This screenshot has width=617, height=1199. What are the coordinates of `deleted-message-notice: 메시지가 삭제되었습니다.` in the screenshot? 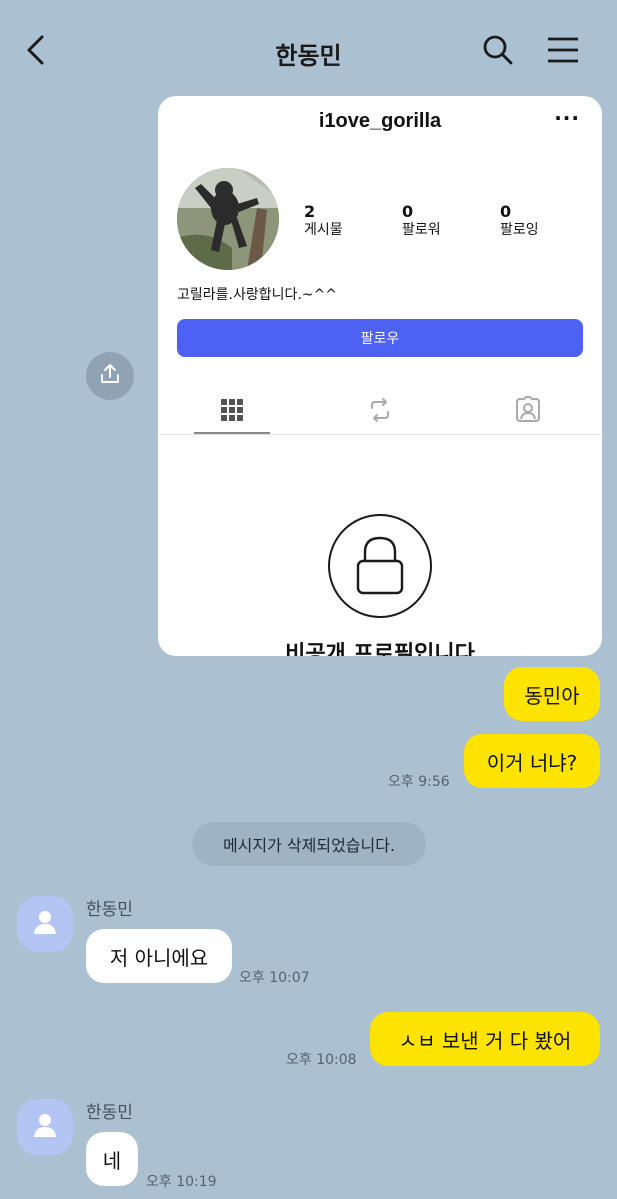 It's located at (309, 844).